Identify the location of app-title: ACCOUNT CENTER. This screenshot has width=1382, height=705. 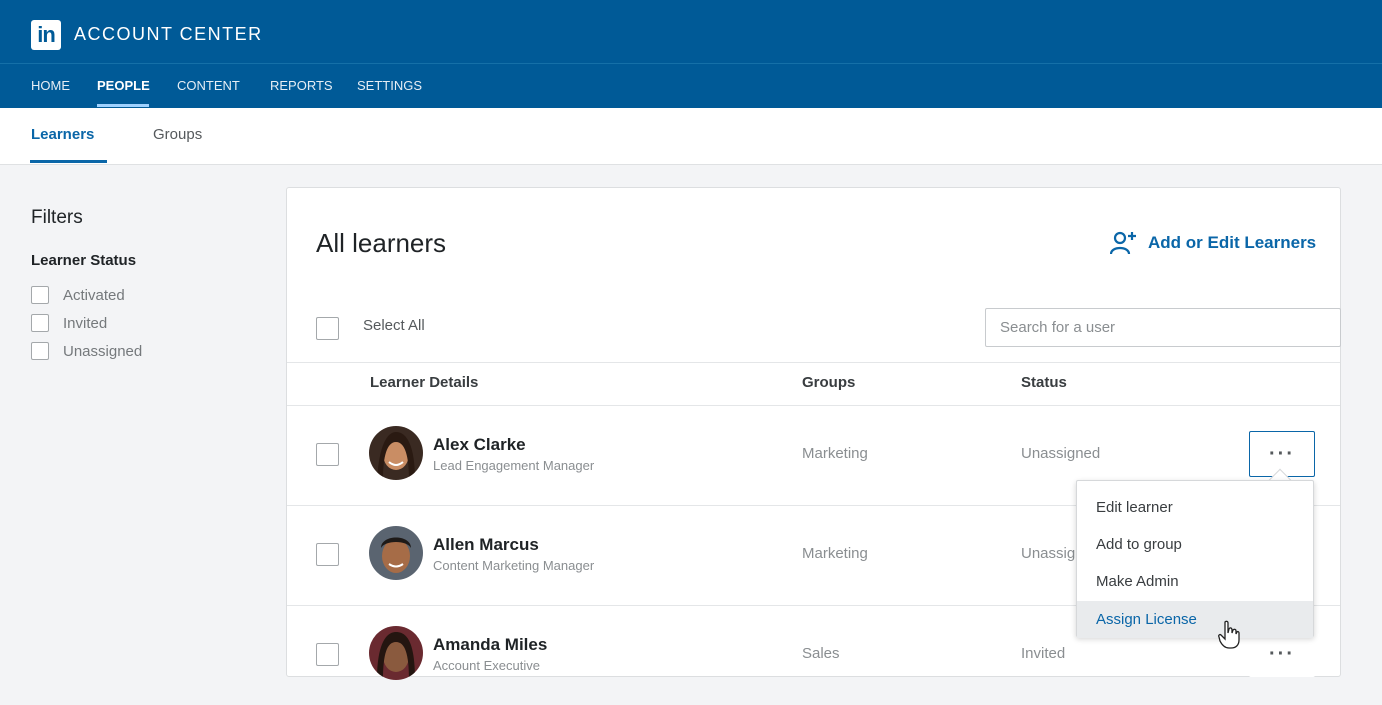
(168, 34).